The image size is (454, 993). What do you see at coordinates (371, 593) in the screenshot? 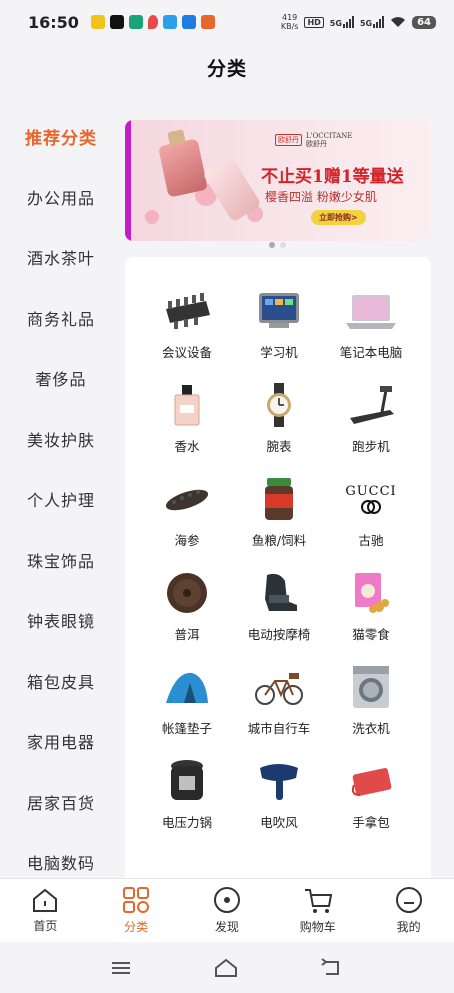
I see `cat-snack-icon` at bounding box center [371, 593].